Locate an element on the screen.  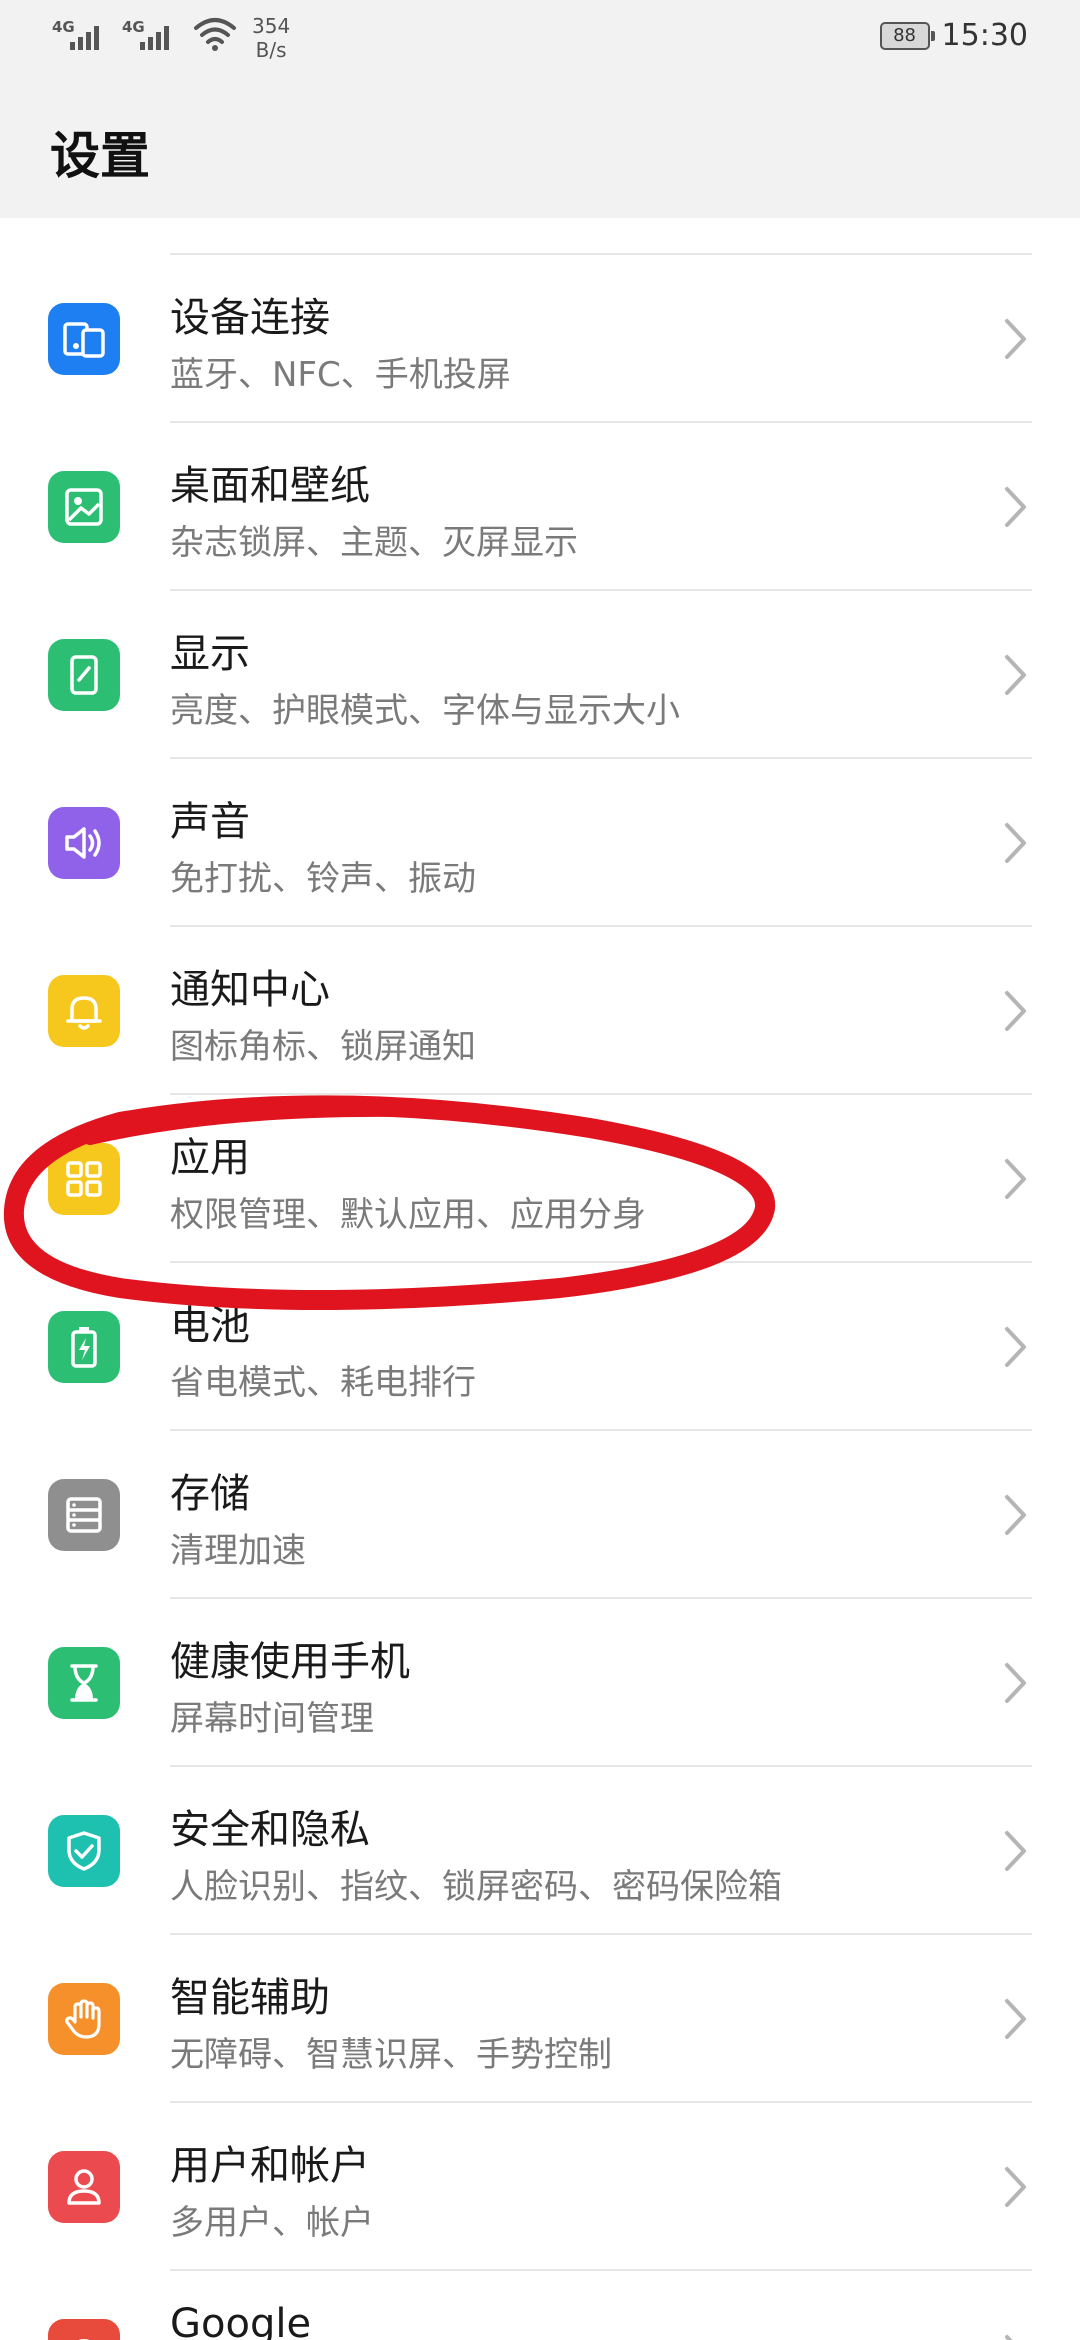
settings-item-security-privacy: 安全和隐私 人脸识别、指纹、锁屏密码、密码保险箱 is located at coordinates (540, 1851).